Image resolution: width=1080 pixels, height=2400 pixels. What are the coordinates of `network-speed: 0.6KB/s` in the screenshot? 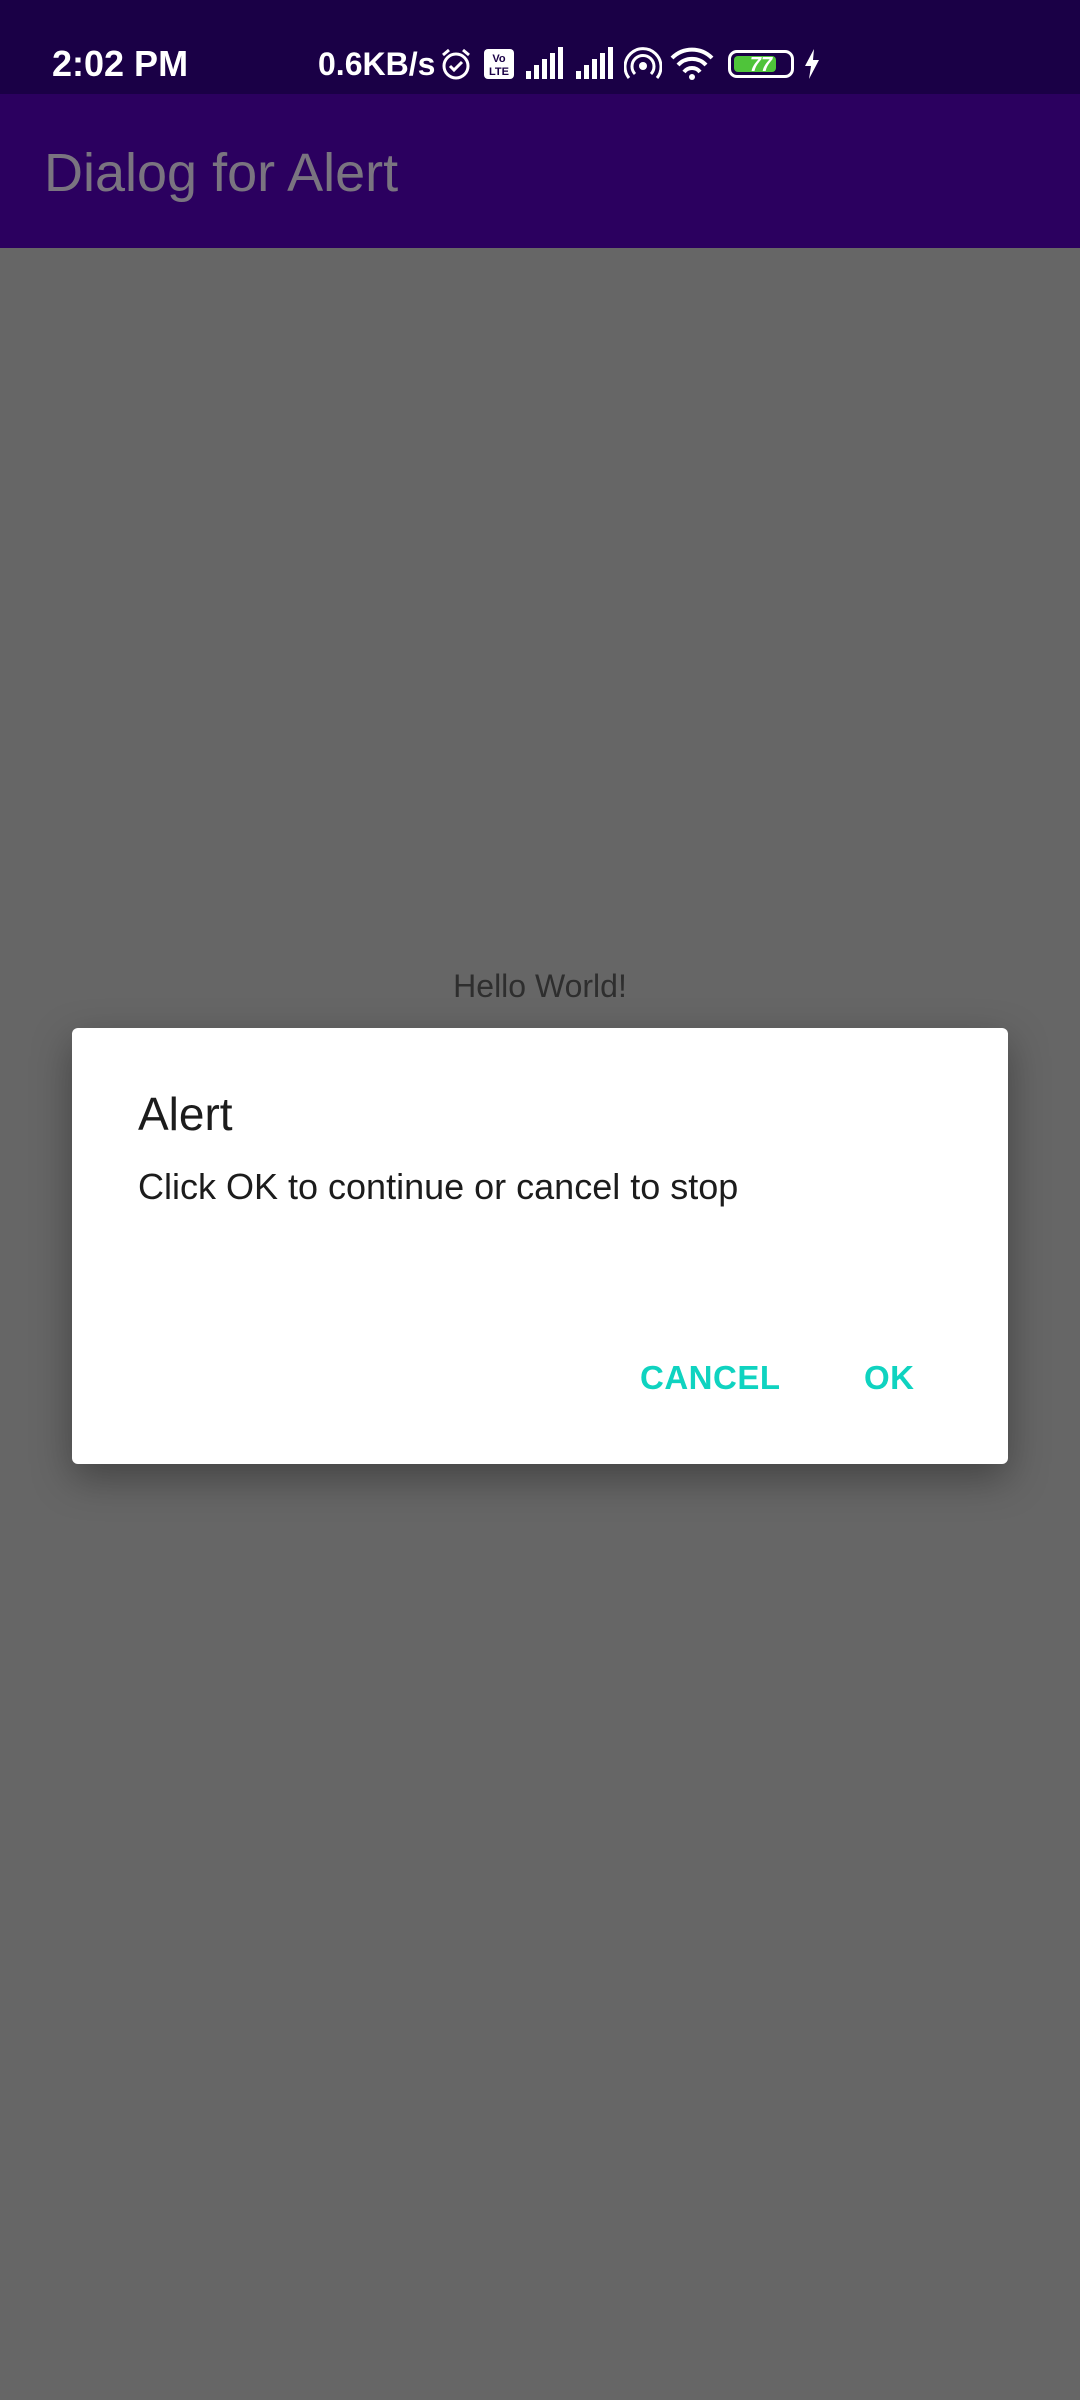 It's located at (377, 64).